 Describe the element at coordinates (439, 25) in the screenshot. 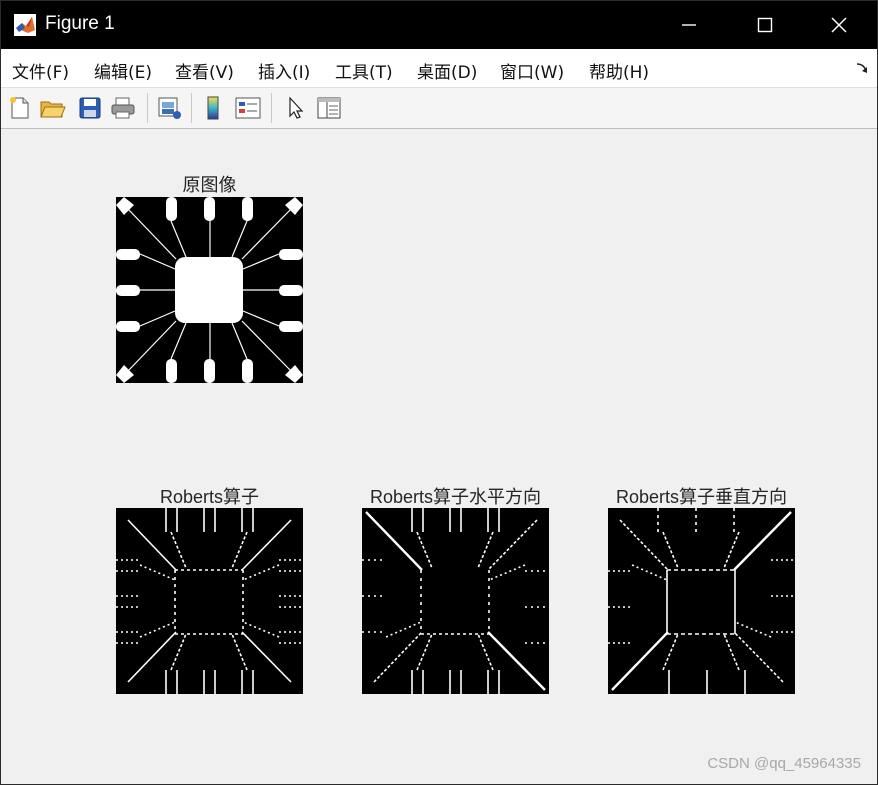

I see `title-bar: Figure 1` at that location.